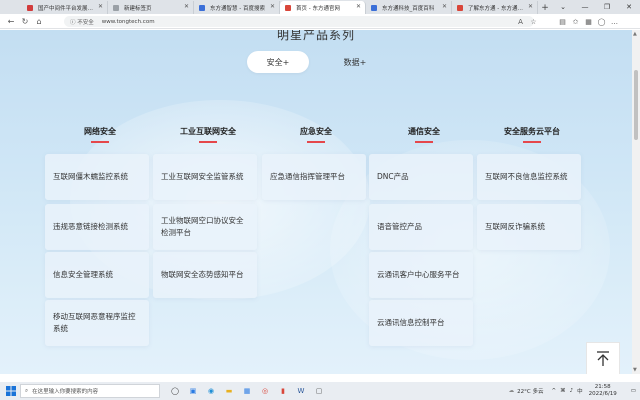 The width and height of the screenshot is (640, 400). What do you see at coordinates (355, 62) in the screenshot?
I see `tab-data: 数据+` at bounding box center [355, 62].